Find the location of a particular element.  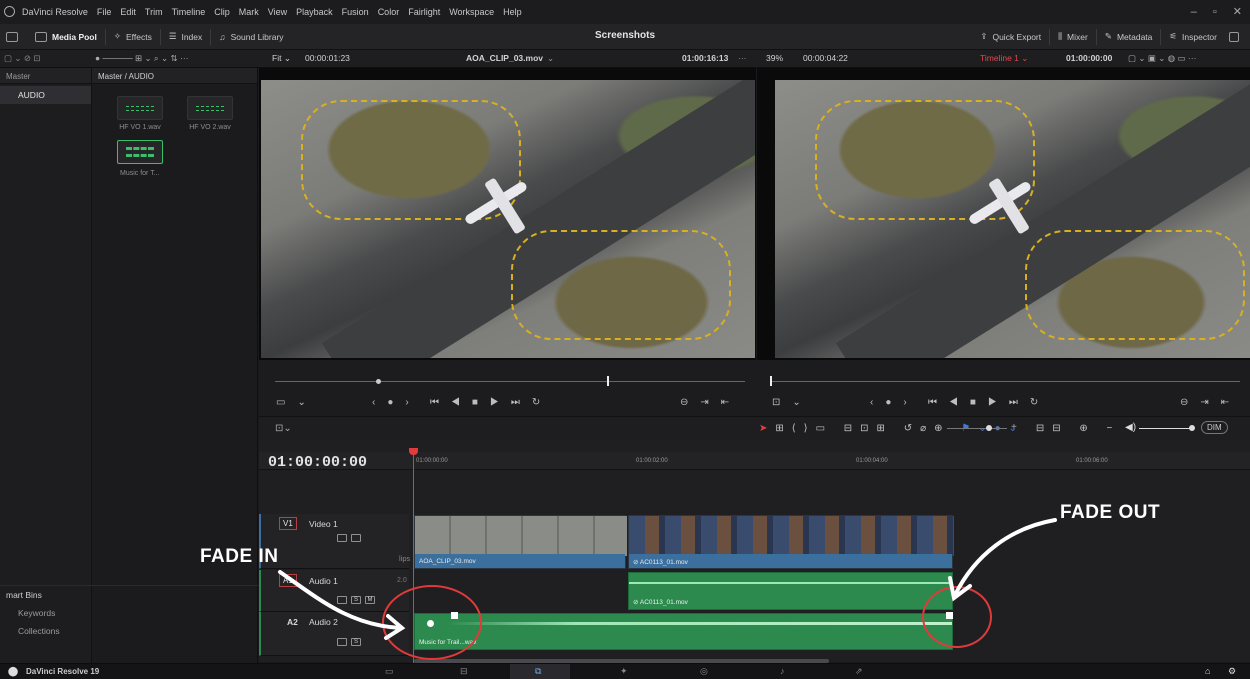

dim-button: DIM is located at coordinates (1214, 427).